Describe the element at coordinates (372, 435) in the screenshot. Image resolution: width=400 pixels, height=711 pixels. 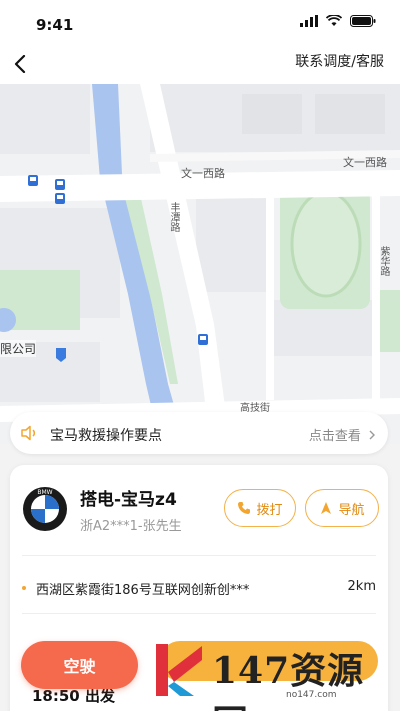
I see `chevron-right-icon` at that location.